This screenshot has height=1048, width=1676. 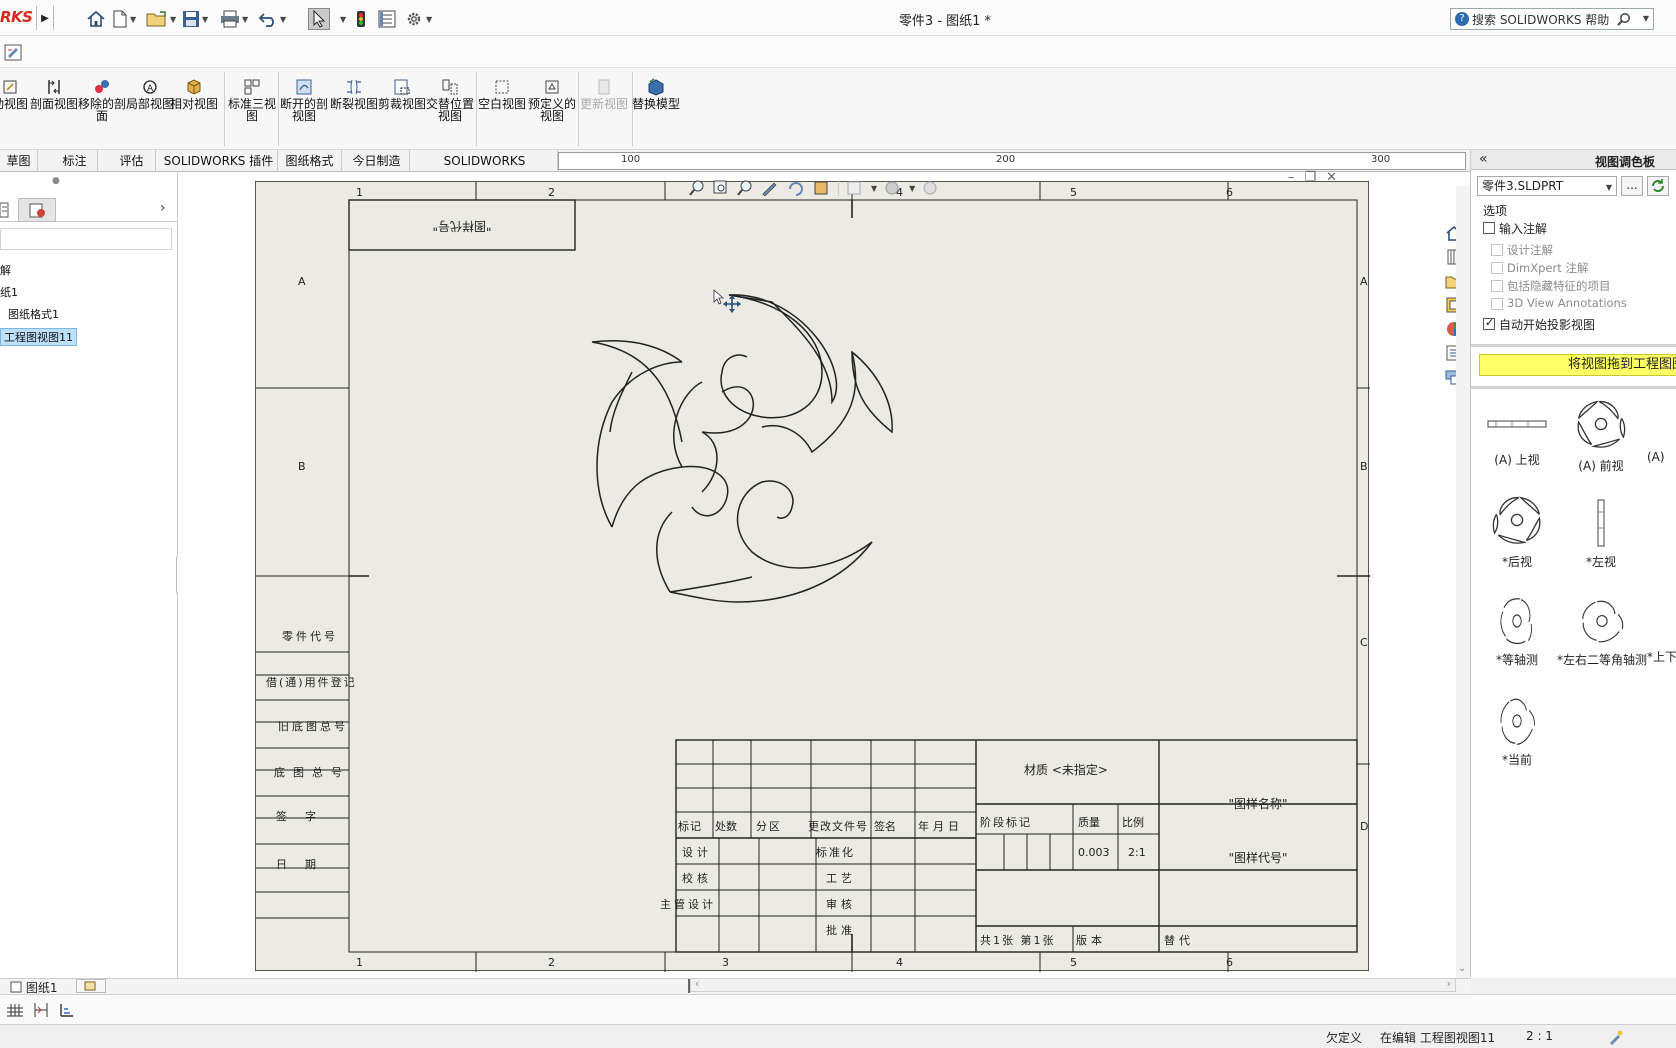 What do you see at coordinates (1331, 177) in the screenshot?
I see `close-icon: ✕` at bounding box center [1331, 177].